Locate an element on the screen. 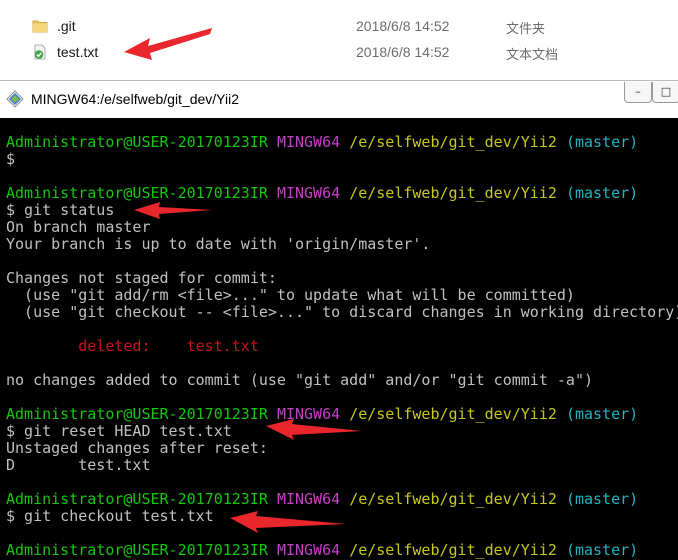 This screenshot has width=678, height=560. deleted-file: test.txt is located at coordinates (222, 346).